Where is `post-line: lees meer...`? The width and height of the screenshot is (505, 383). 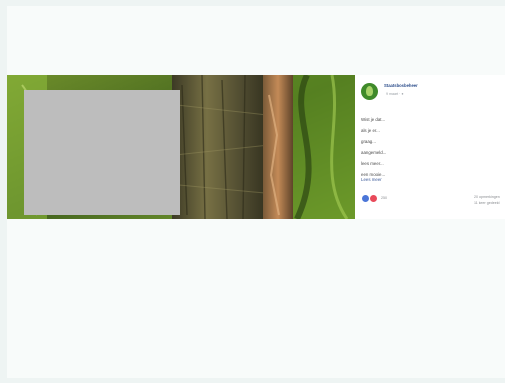
post-line: lees meer... is located at coordinates (372, 163).